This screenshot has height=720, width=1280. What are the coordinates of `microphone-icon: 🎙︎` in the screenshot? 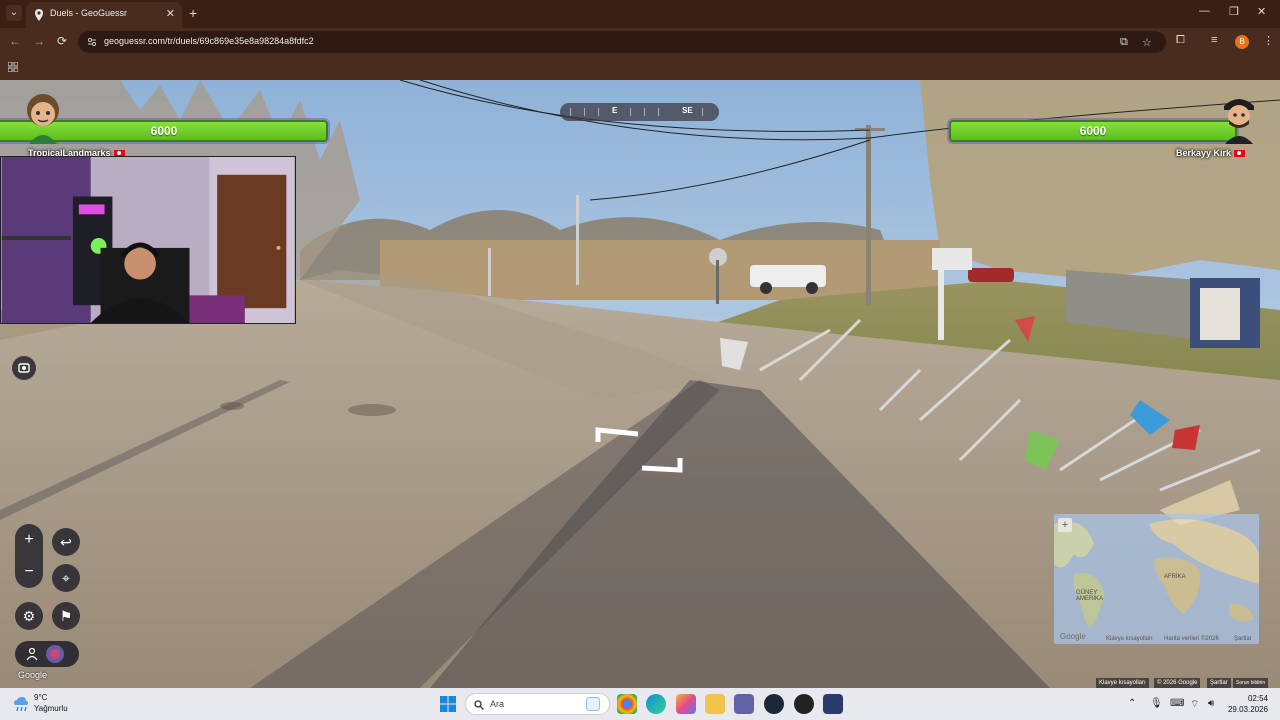 It's located at (1156, 703).